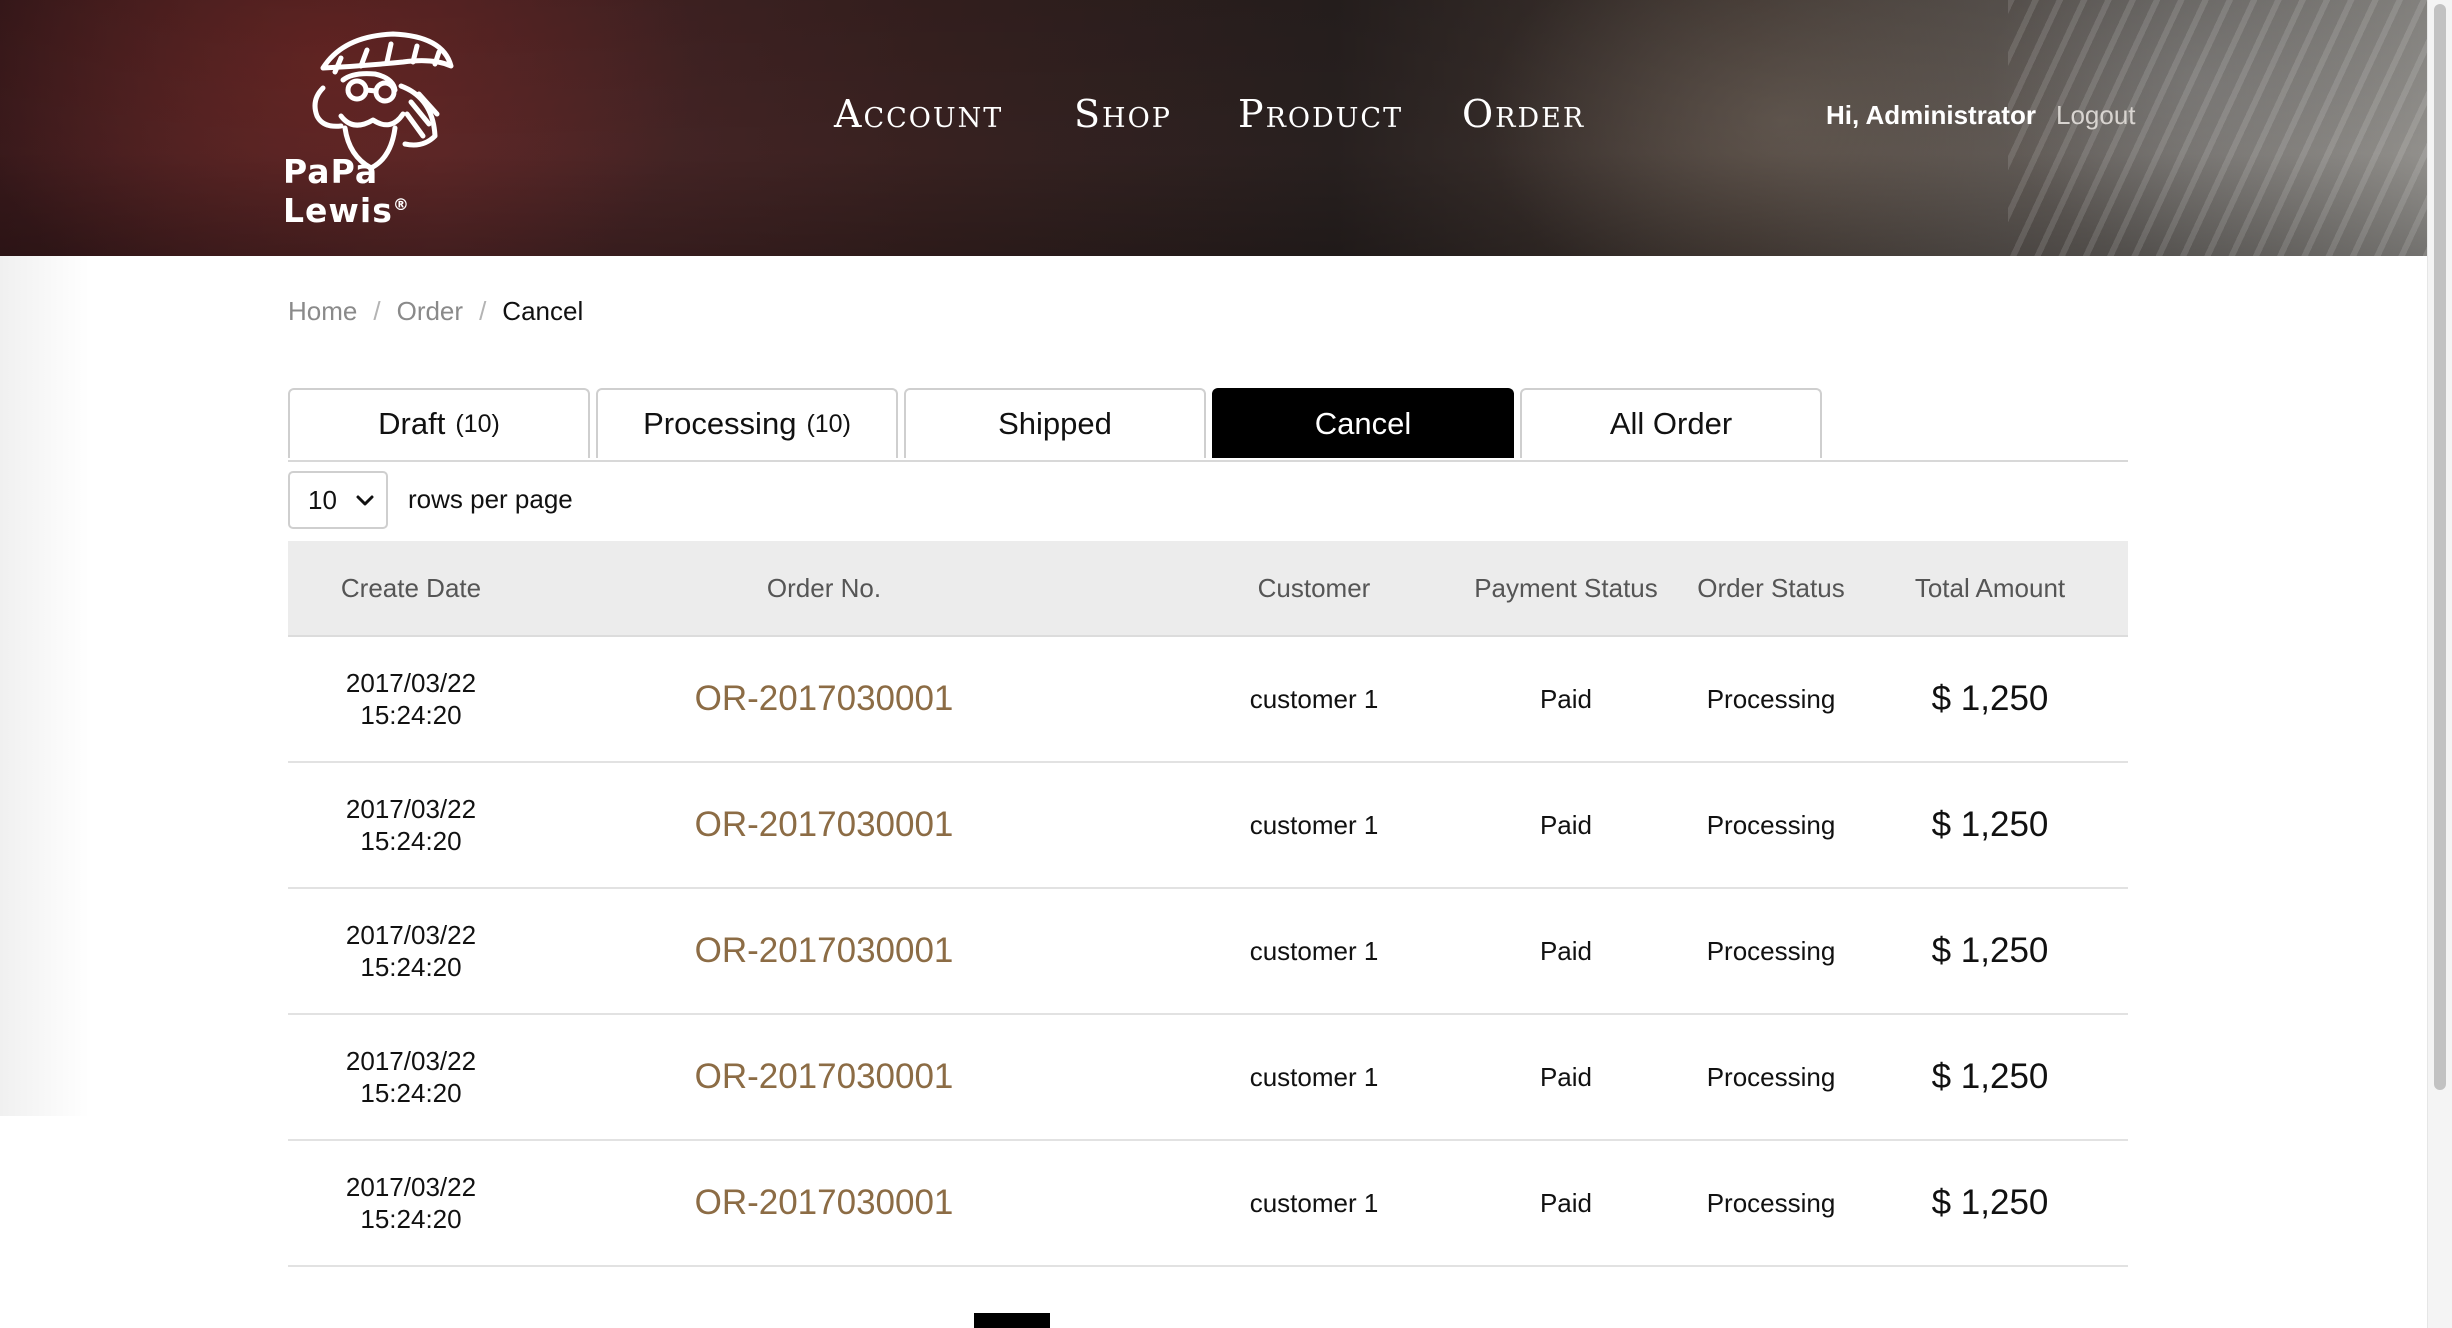 This screenshot has width=2452, height=1328. I want to click on scrollbar-thumb, so click(2440, 547).